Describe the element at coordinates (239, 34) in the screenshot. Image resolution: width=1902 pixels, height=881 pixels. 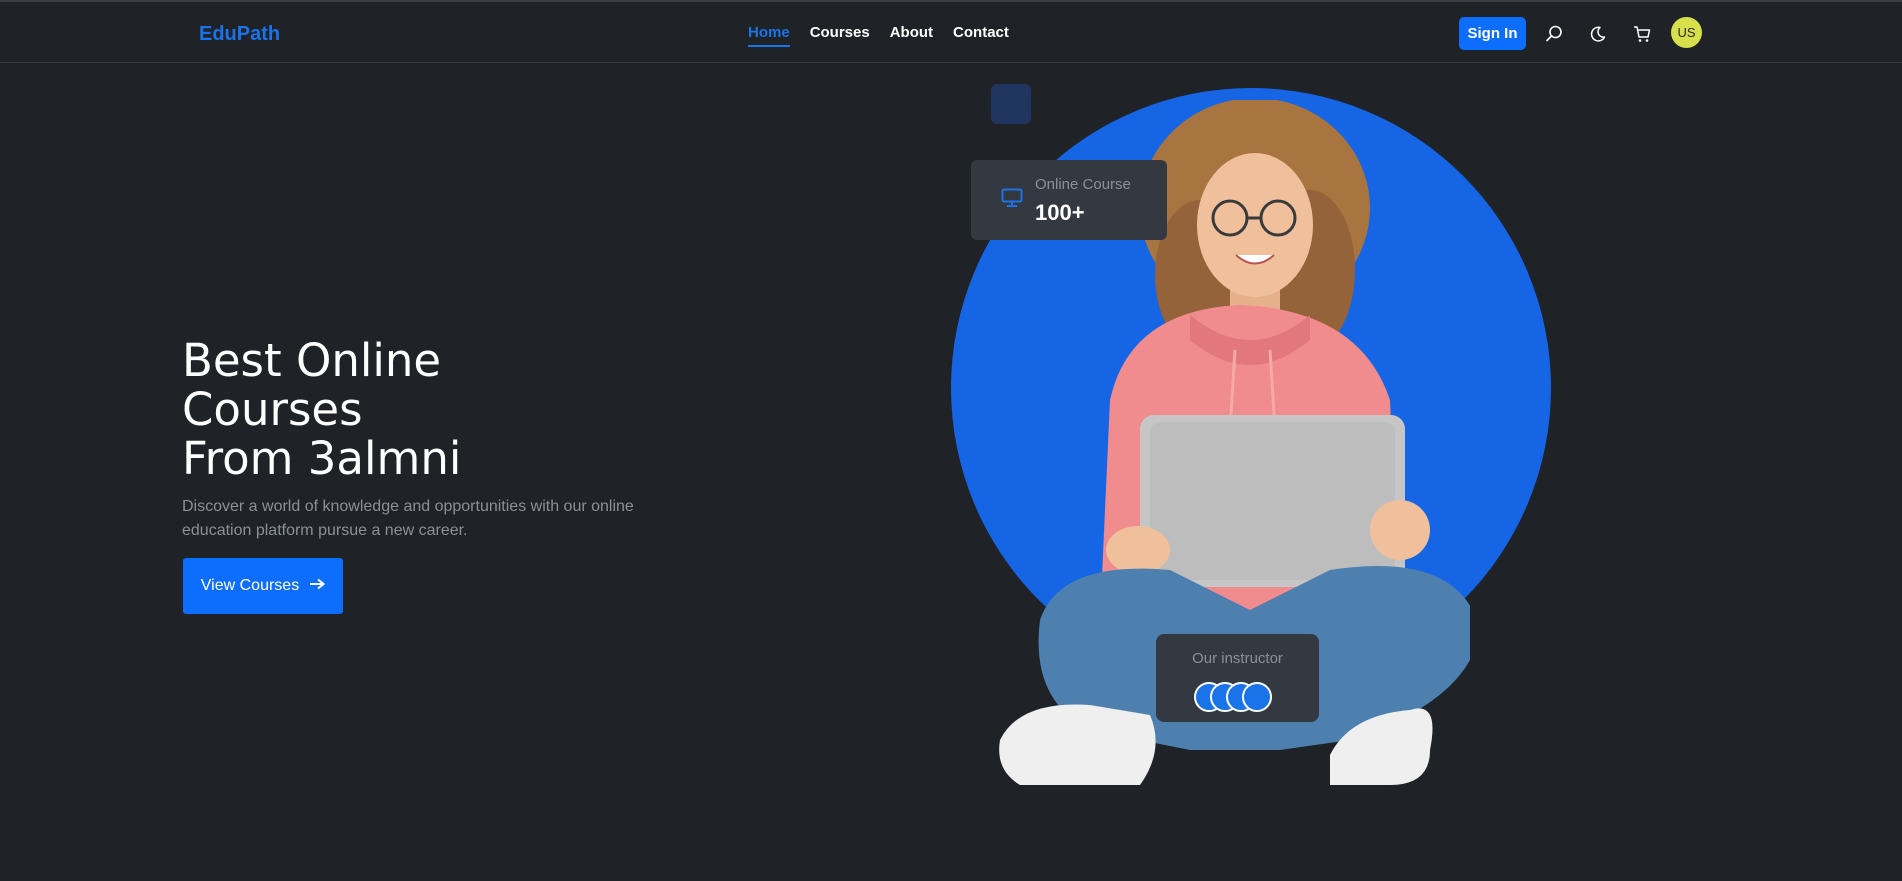
I see `brand-logo: EduPath` at that location.